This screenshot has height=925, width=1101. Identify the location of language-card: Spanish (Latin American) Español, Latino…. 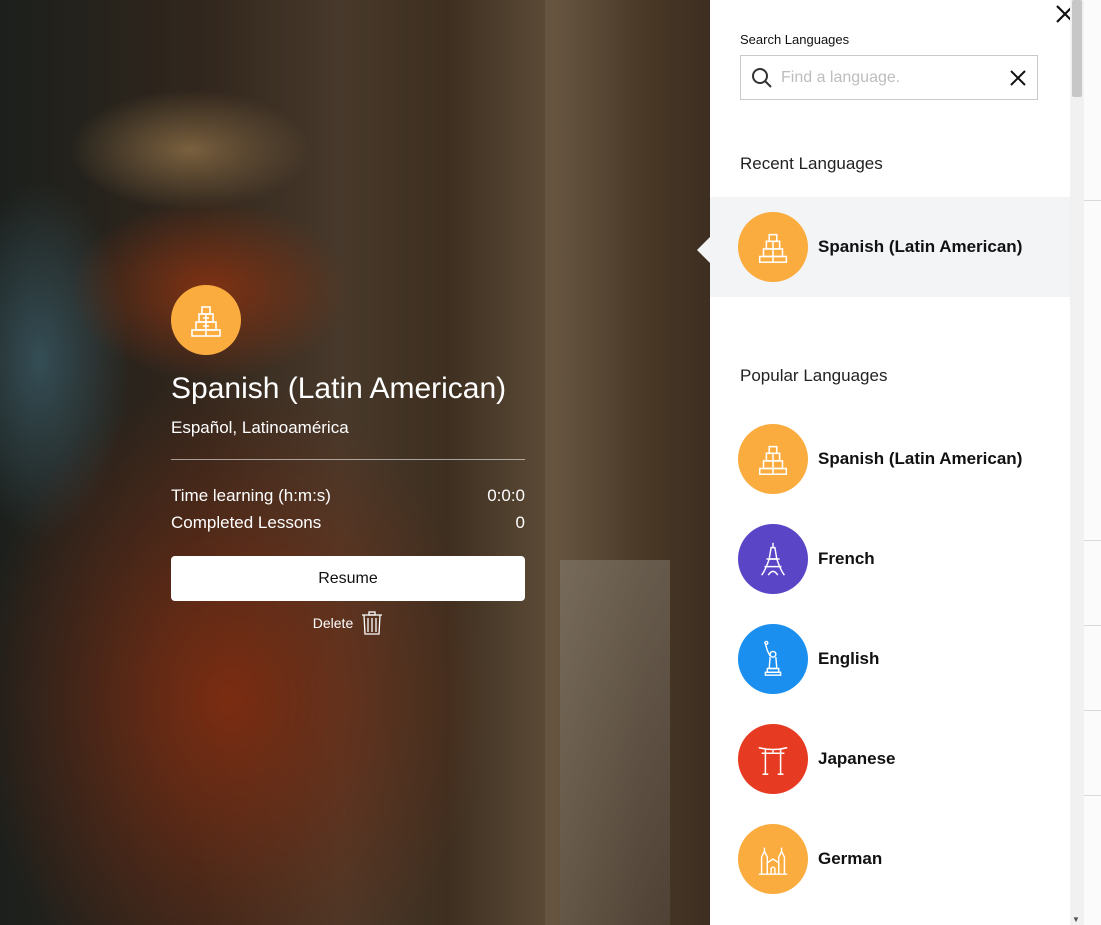
(348, 460).